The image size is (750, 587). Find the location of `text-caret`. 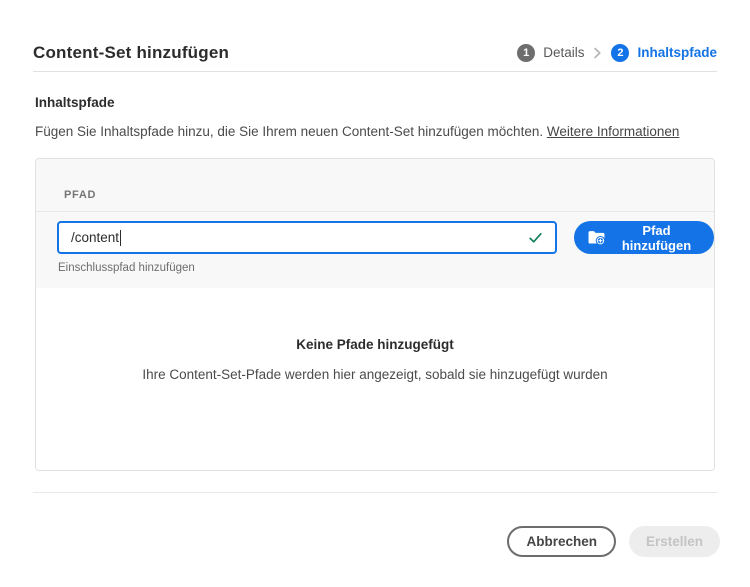

text-caret is located at coordinates (121, 237).